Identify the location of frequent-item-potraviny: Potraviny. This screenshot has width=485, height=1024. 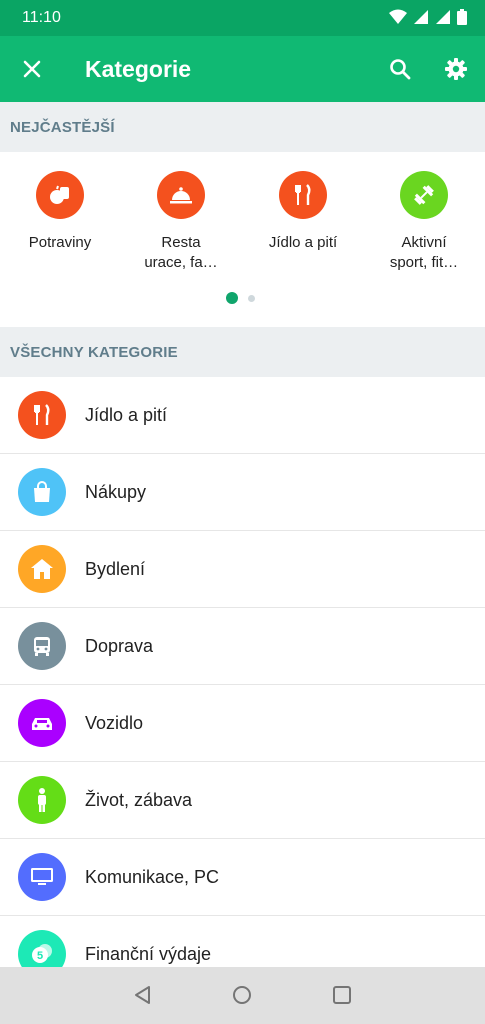
(60, 212).